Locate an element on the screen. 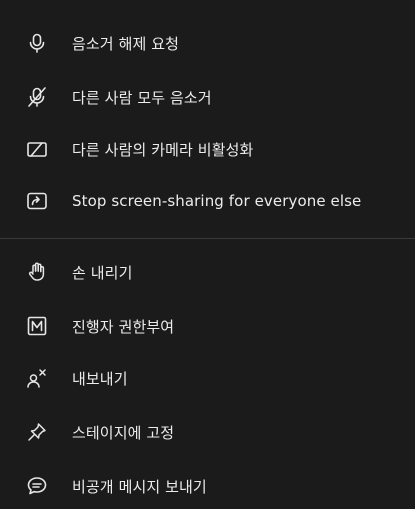 The height and width of the screenshot is (509, 415). menu-item-label: 손 내리기 is located at coordinates (102, 272).